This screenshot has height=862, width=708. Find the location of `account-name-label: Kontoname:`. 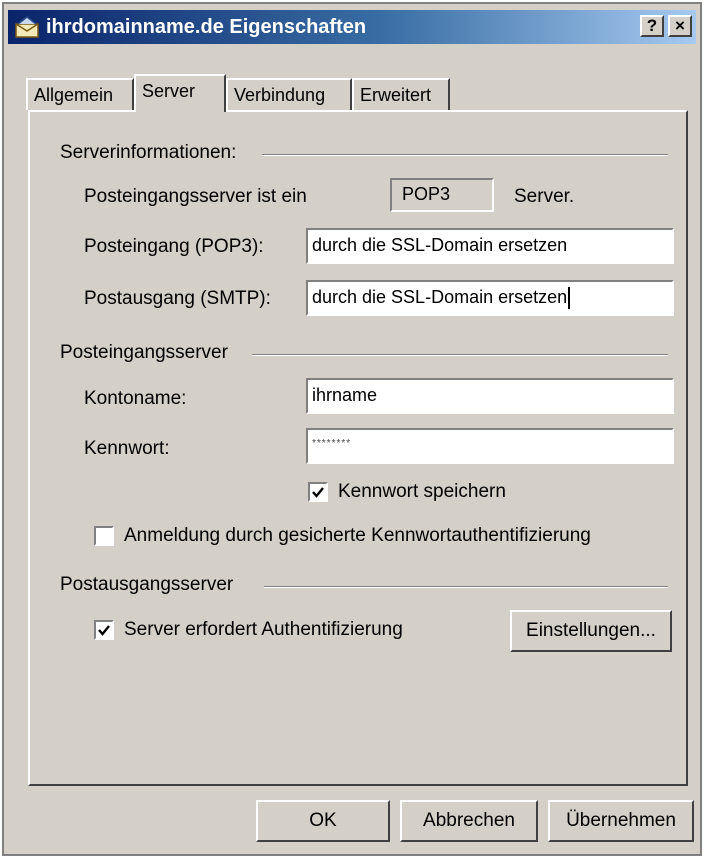

account-name-label: Kontoname: is located at coordinates (135, 398).